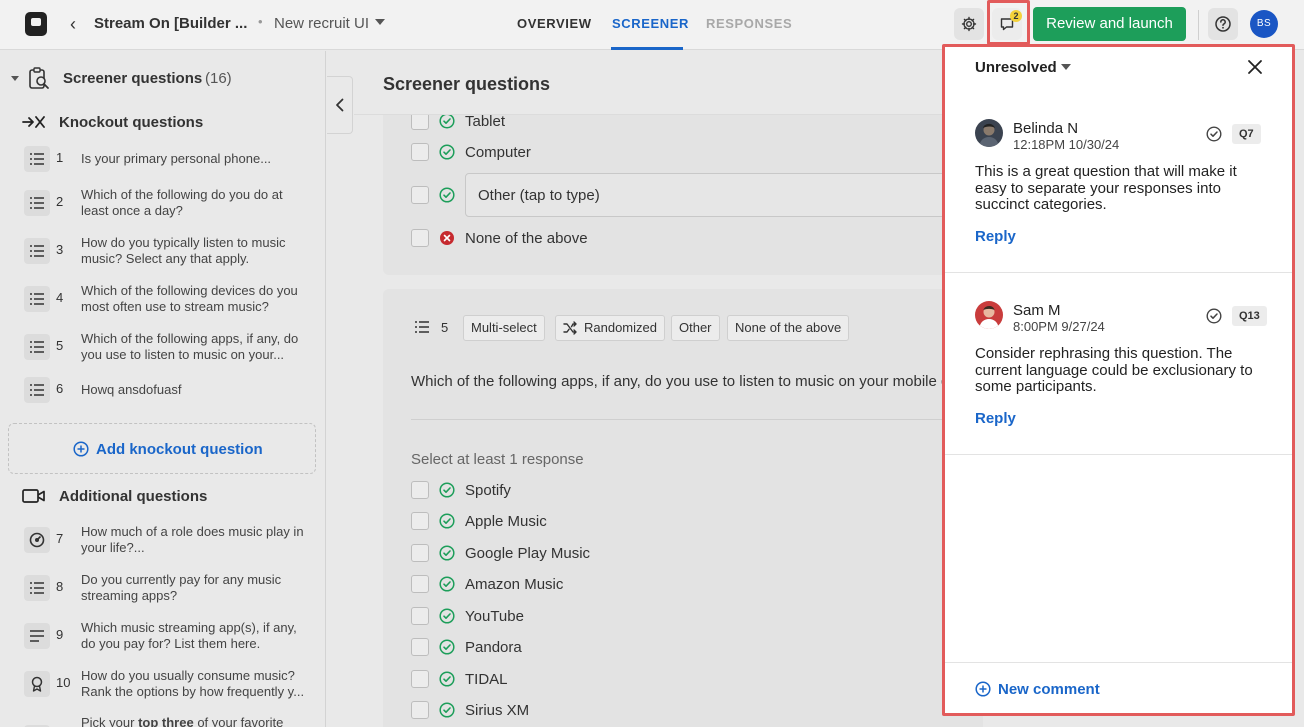 This screenshot has height=727, width=1304. I want to click on sidebar-item-q6: 6 Howq ansdofuasf, so click(162, 390).